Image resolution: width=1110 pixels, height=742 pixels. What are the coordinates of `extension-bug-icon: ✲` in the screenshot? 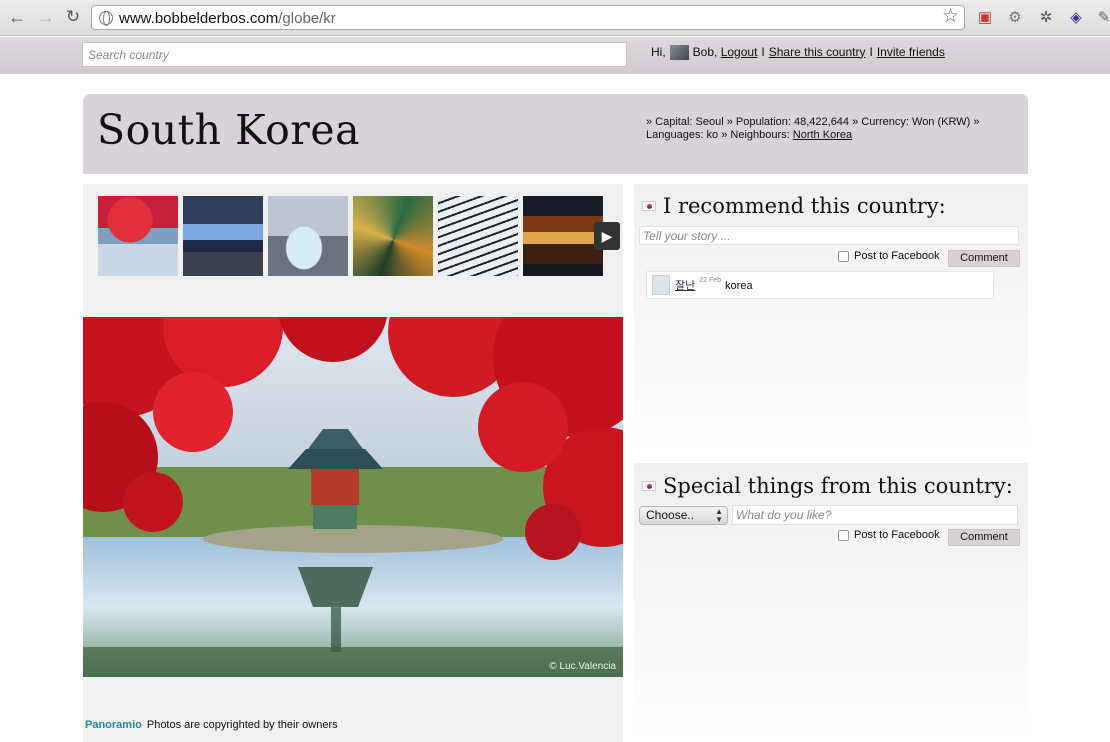 It's located at (1046, 18).